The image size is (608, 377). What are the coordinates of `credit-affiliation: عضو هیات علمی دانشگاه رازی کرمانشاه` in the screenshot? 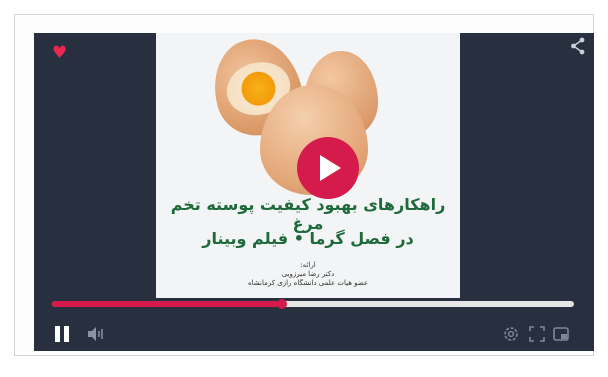 It's located at (308, 283).